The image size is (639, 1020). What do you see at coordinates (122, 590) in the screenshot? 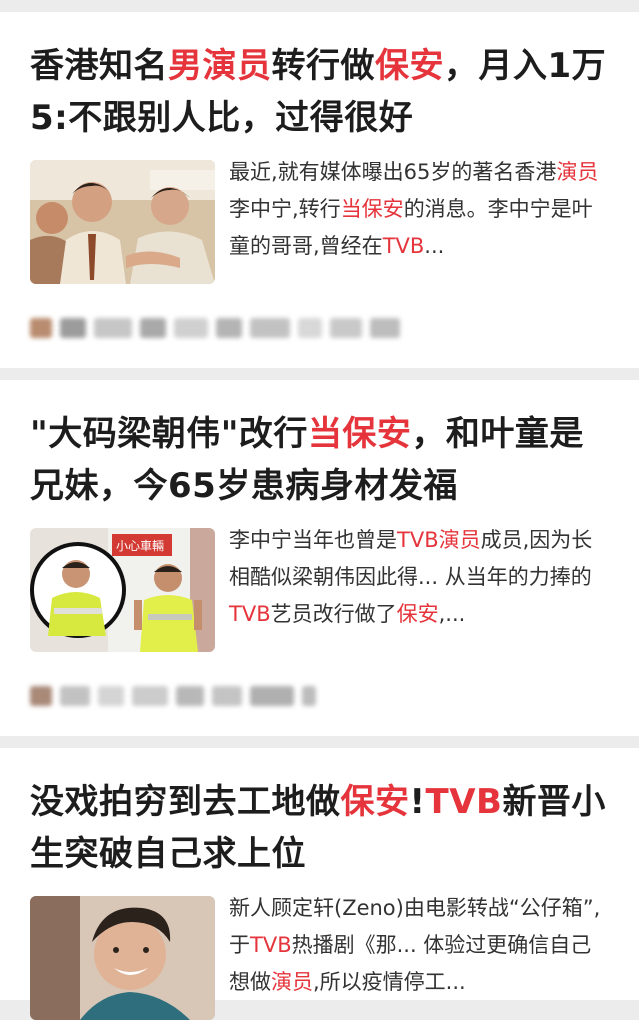
I see `photo-security-guard-icon: 小心車輛` at bounding box center [122, 590].